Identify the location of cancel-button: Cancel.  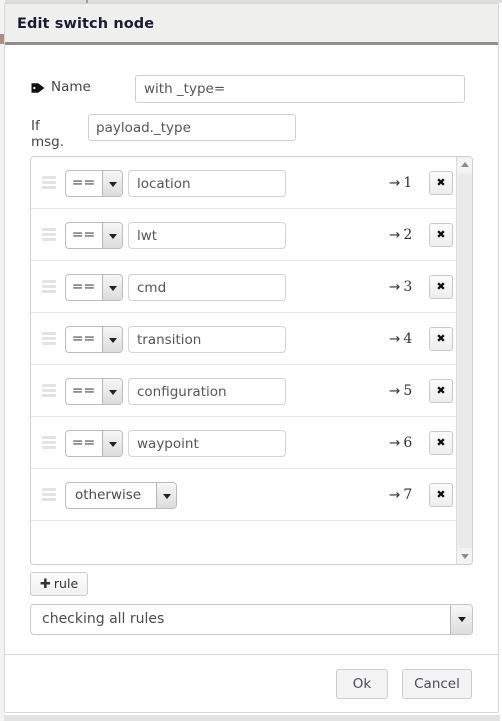
(437, 684).